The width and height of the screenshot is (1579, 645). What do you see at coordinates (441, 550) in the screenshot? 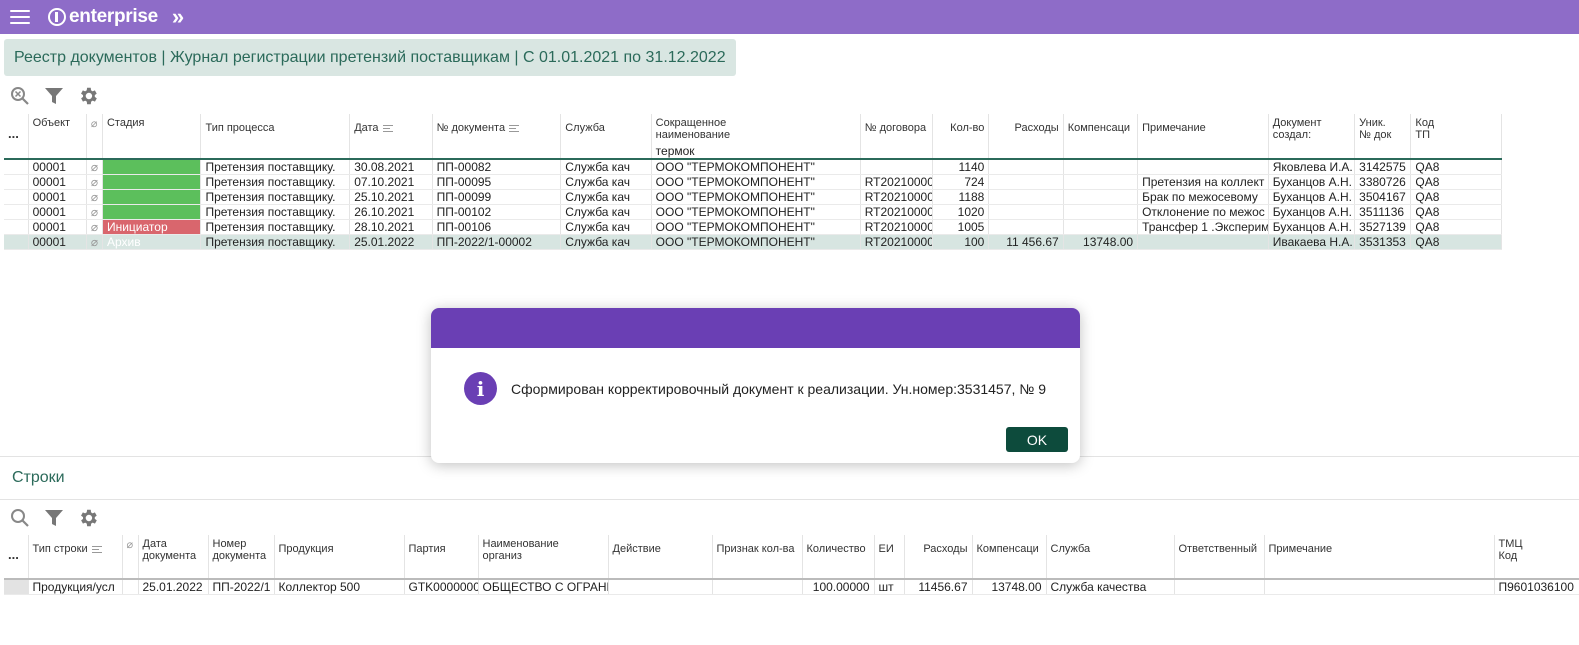
I see `col-batch: Партия` at bounding box center [441, 550].